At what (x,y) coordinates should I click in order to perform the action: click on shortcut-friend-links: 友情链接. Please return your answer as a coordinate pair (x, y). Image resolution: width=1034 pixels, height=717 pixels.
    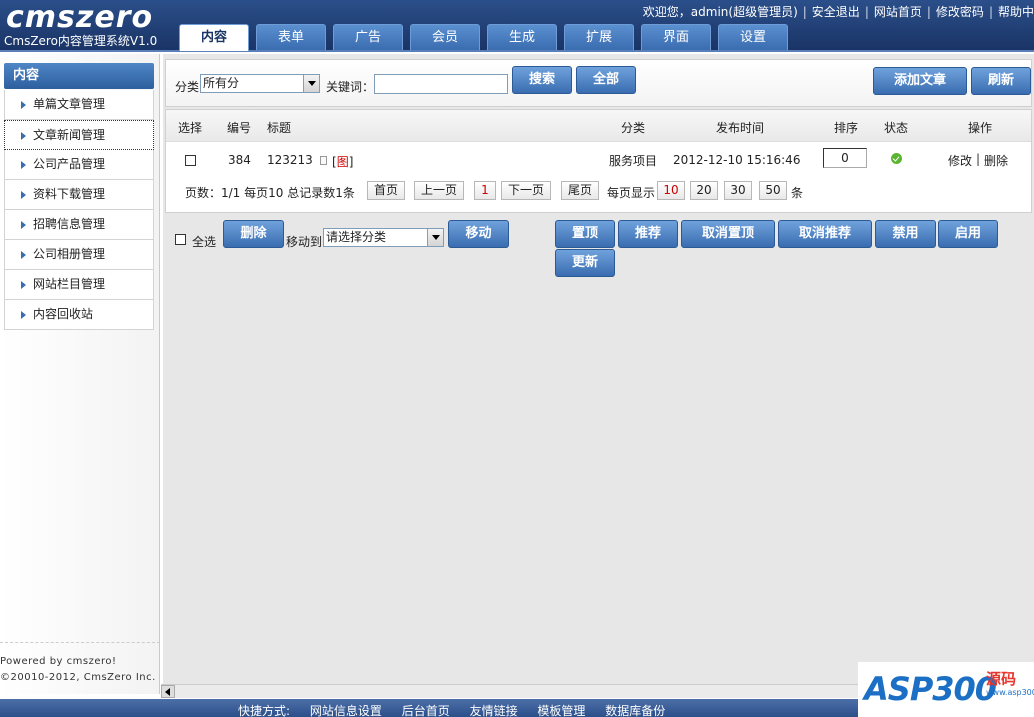
    Looking at the image, I should click on (494, 710).